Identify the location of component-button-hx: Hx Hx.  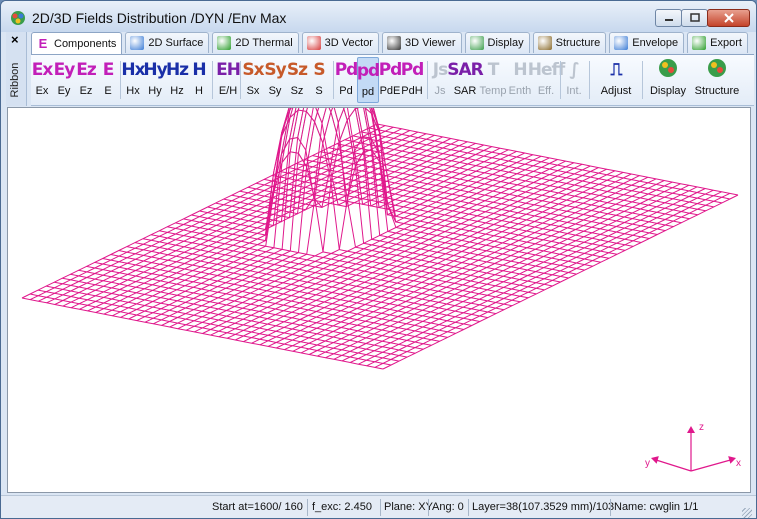
(133, 80).